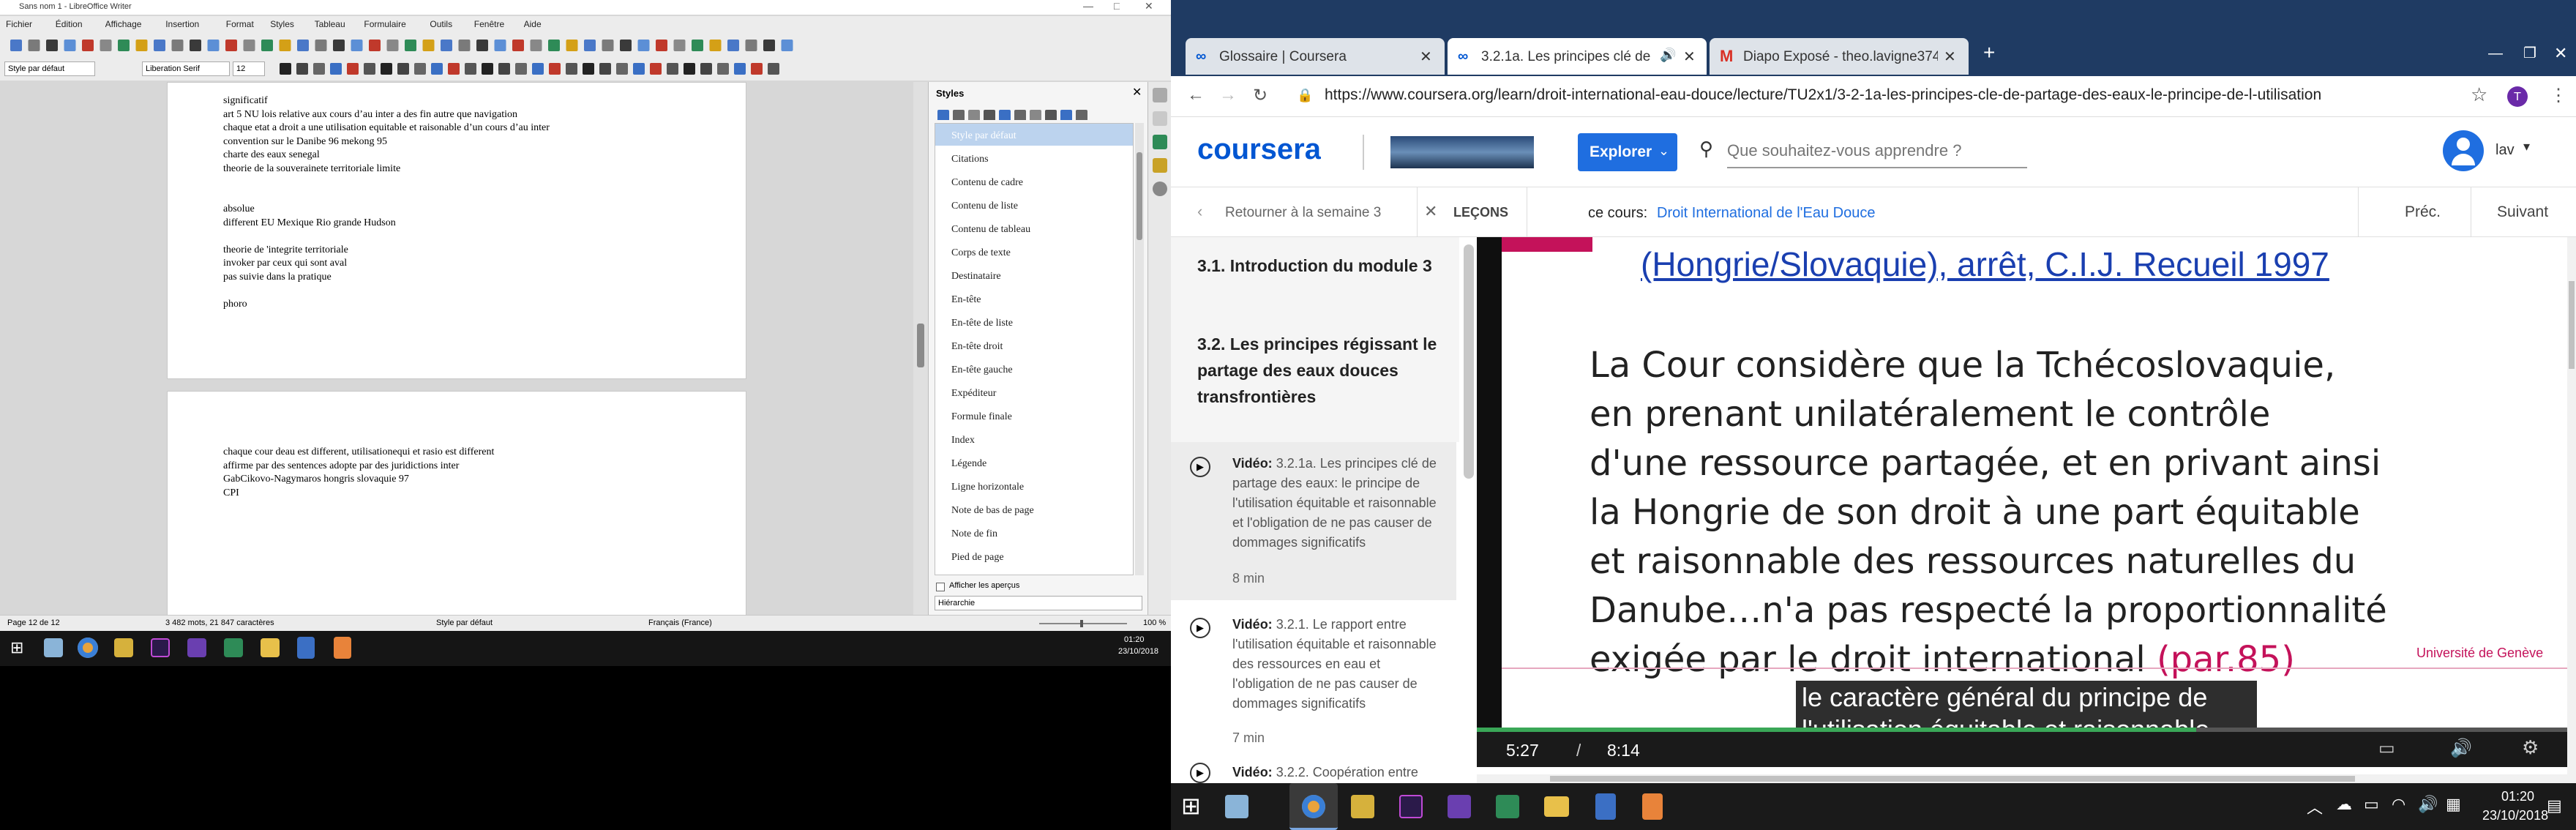 The height and width of the screenshot is (830, 2576). What do you see at coordinates (2315, 806) in the screenshot?
I see `chevron-up-icon: ︿` at bounding box center [2315, 806].